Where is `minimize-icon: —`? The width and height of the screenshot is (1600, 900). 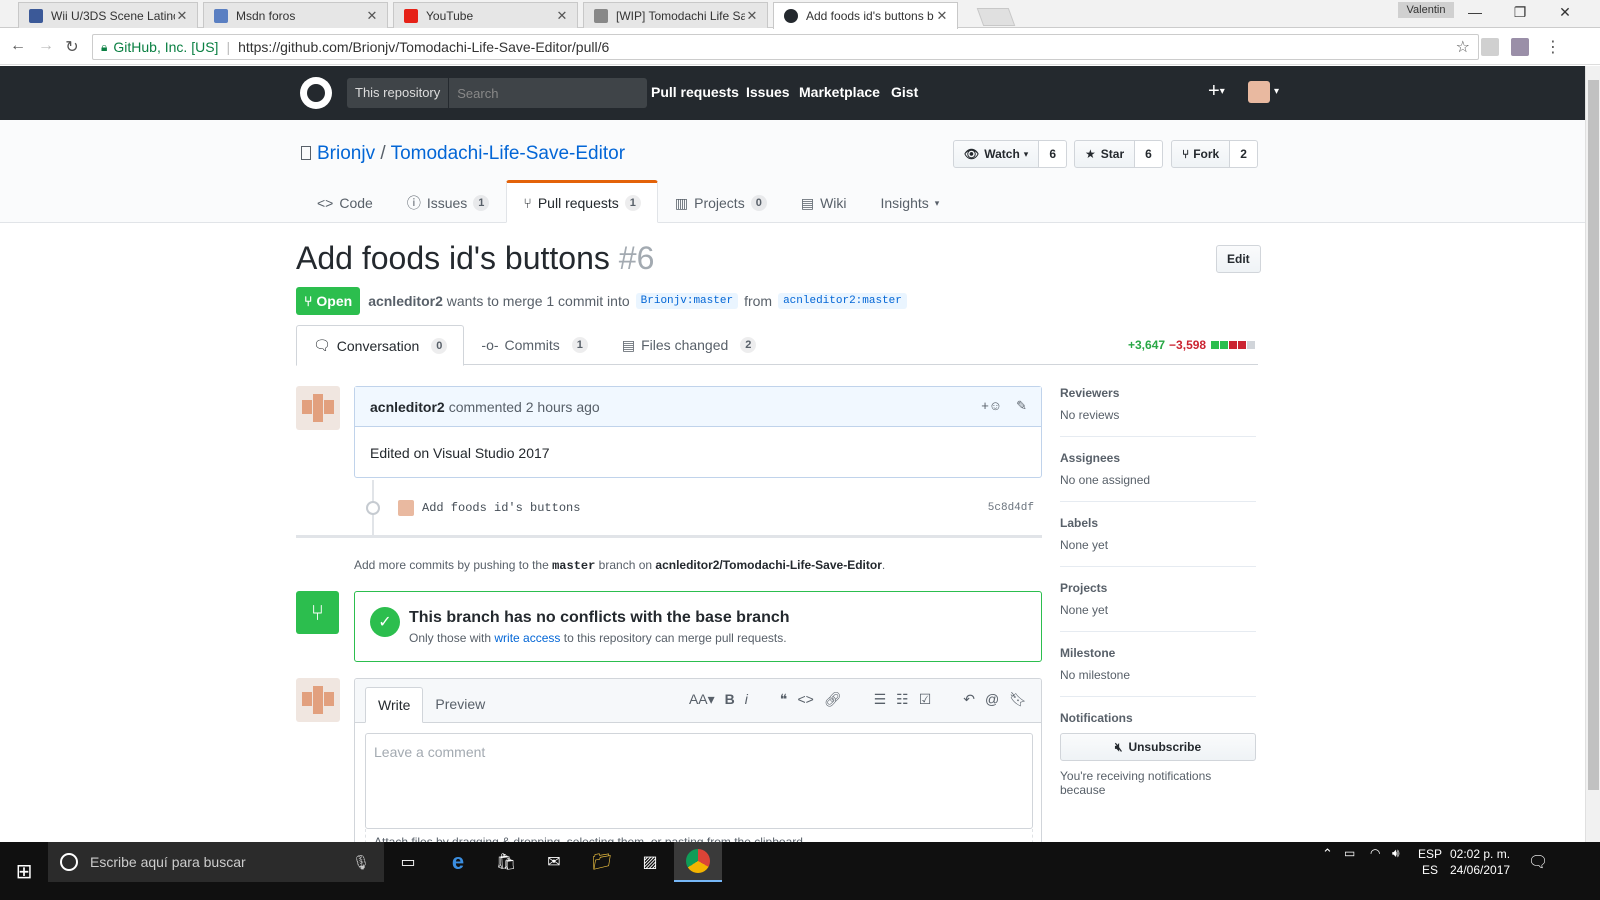
minimize-icon: — is located at coordinates (1475, 12).